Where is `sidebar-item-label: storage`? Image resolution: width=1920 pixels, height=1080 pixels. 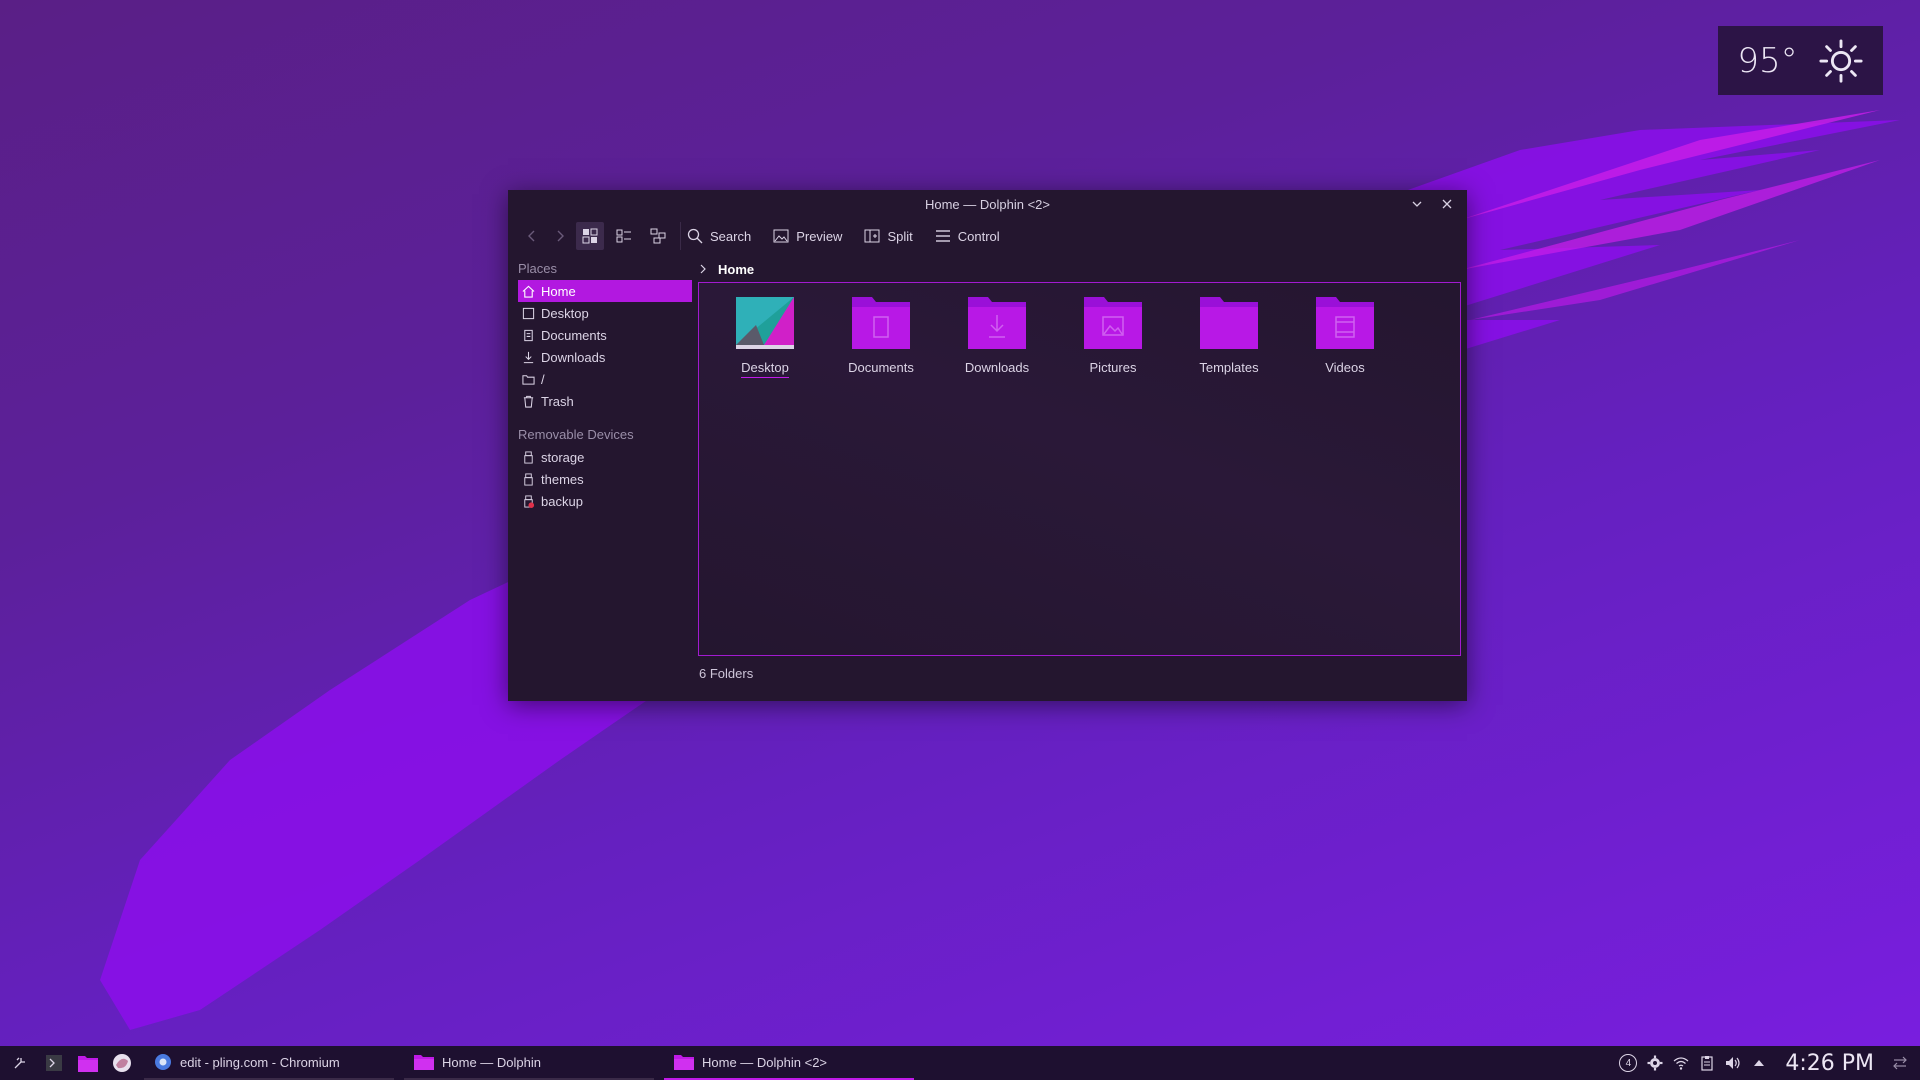 sidebar-item-label: storage is located at coordinates (563, 457).